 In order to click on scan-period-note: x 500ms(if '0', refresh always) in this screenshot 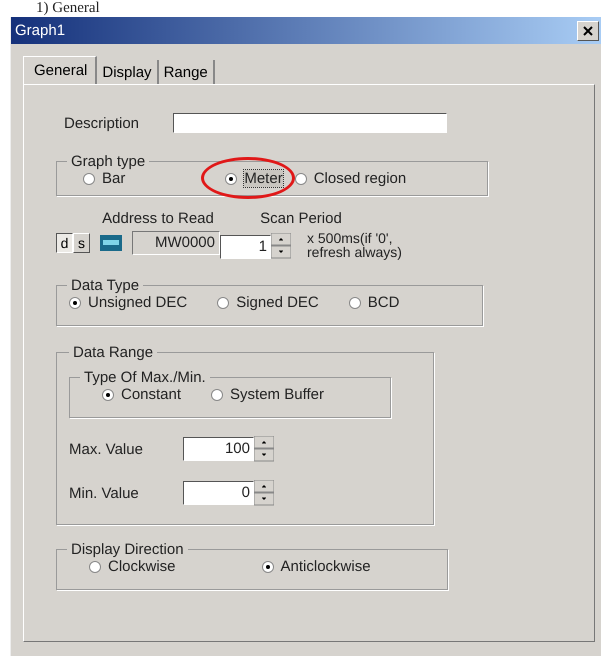, I will do `click(354, 245)`.